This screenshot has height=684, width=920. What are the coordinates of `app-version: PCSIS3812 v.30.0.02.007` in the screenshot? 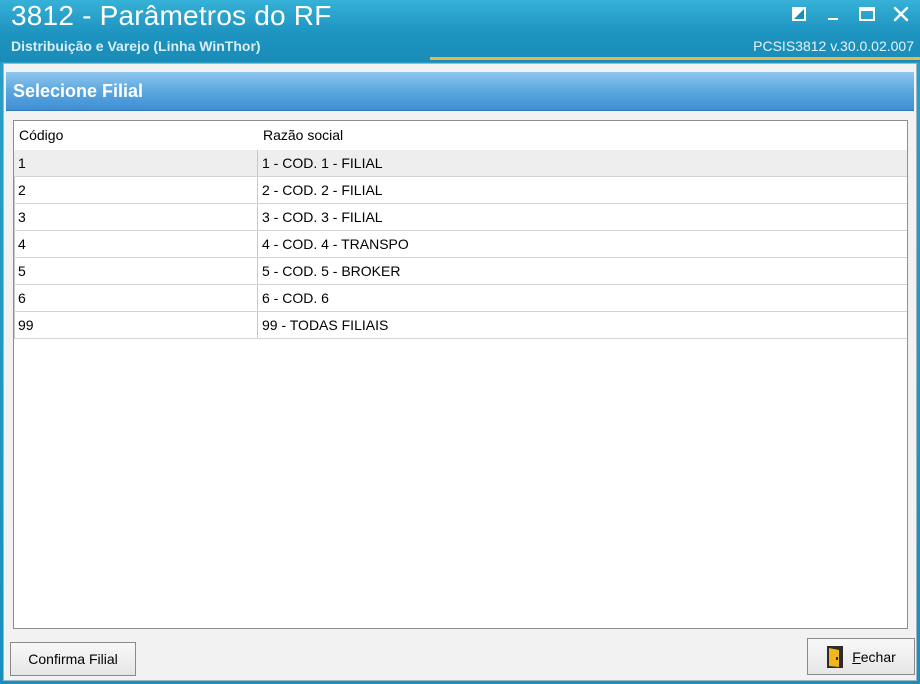 It's located at (833, 46).